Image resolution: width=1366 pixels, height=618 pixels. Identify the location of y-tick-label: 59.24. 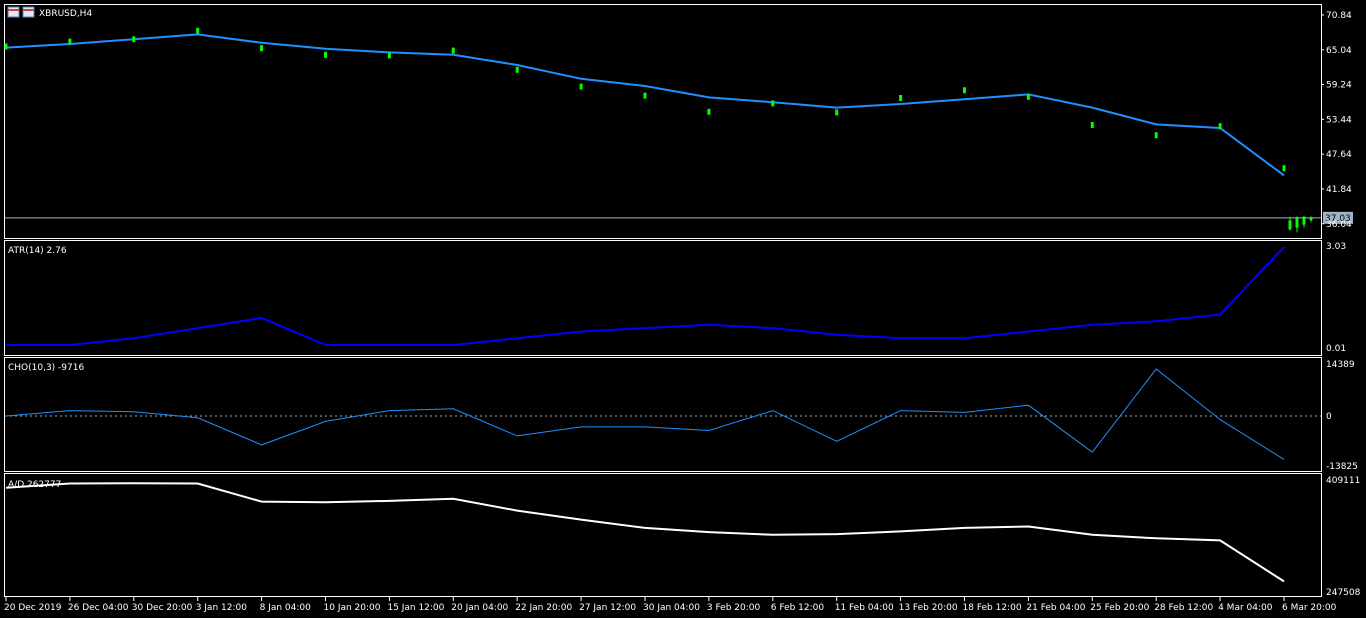
(1339, 86).